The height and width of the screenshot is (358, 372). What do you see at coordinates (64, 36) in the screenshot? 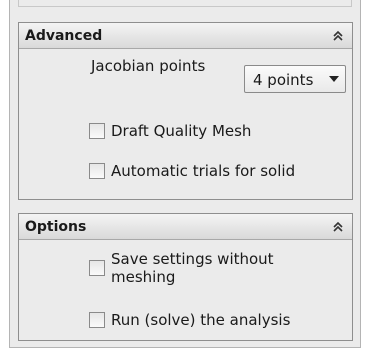
I see `advanced-panel-title: Advanced` at bounding box center [64, 36].